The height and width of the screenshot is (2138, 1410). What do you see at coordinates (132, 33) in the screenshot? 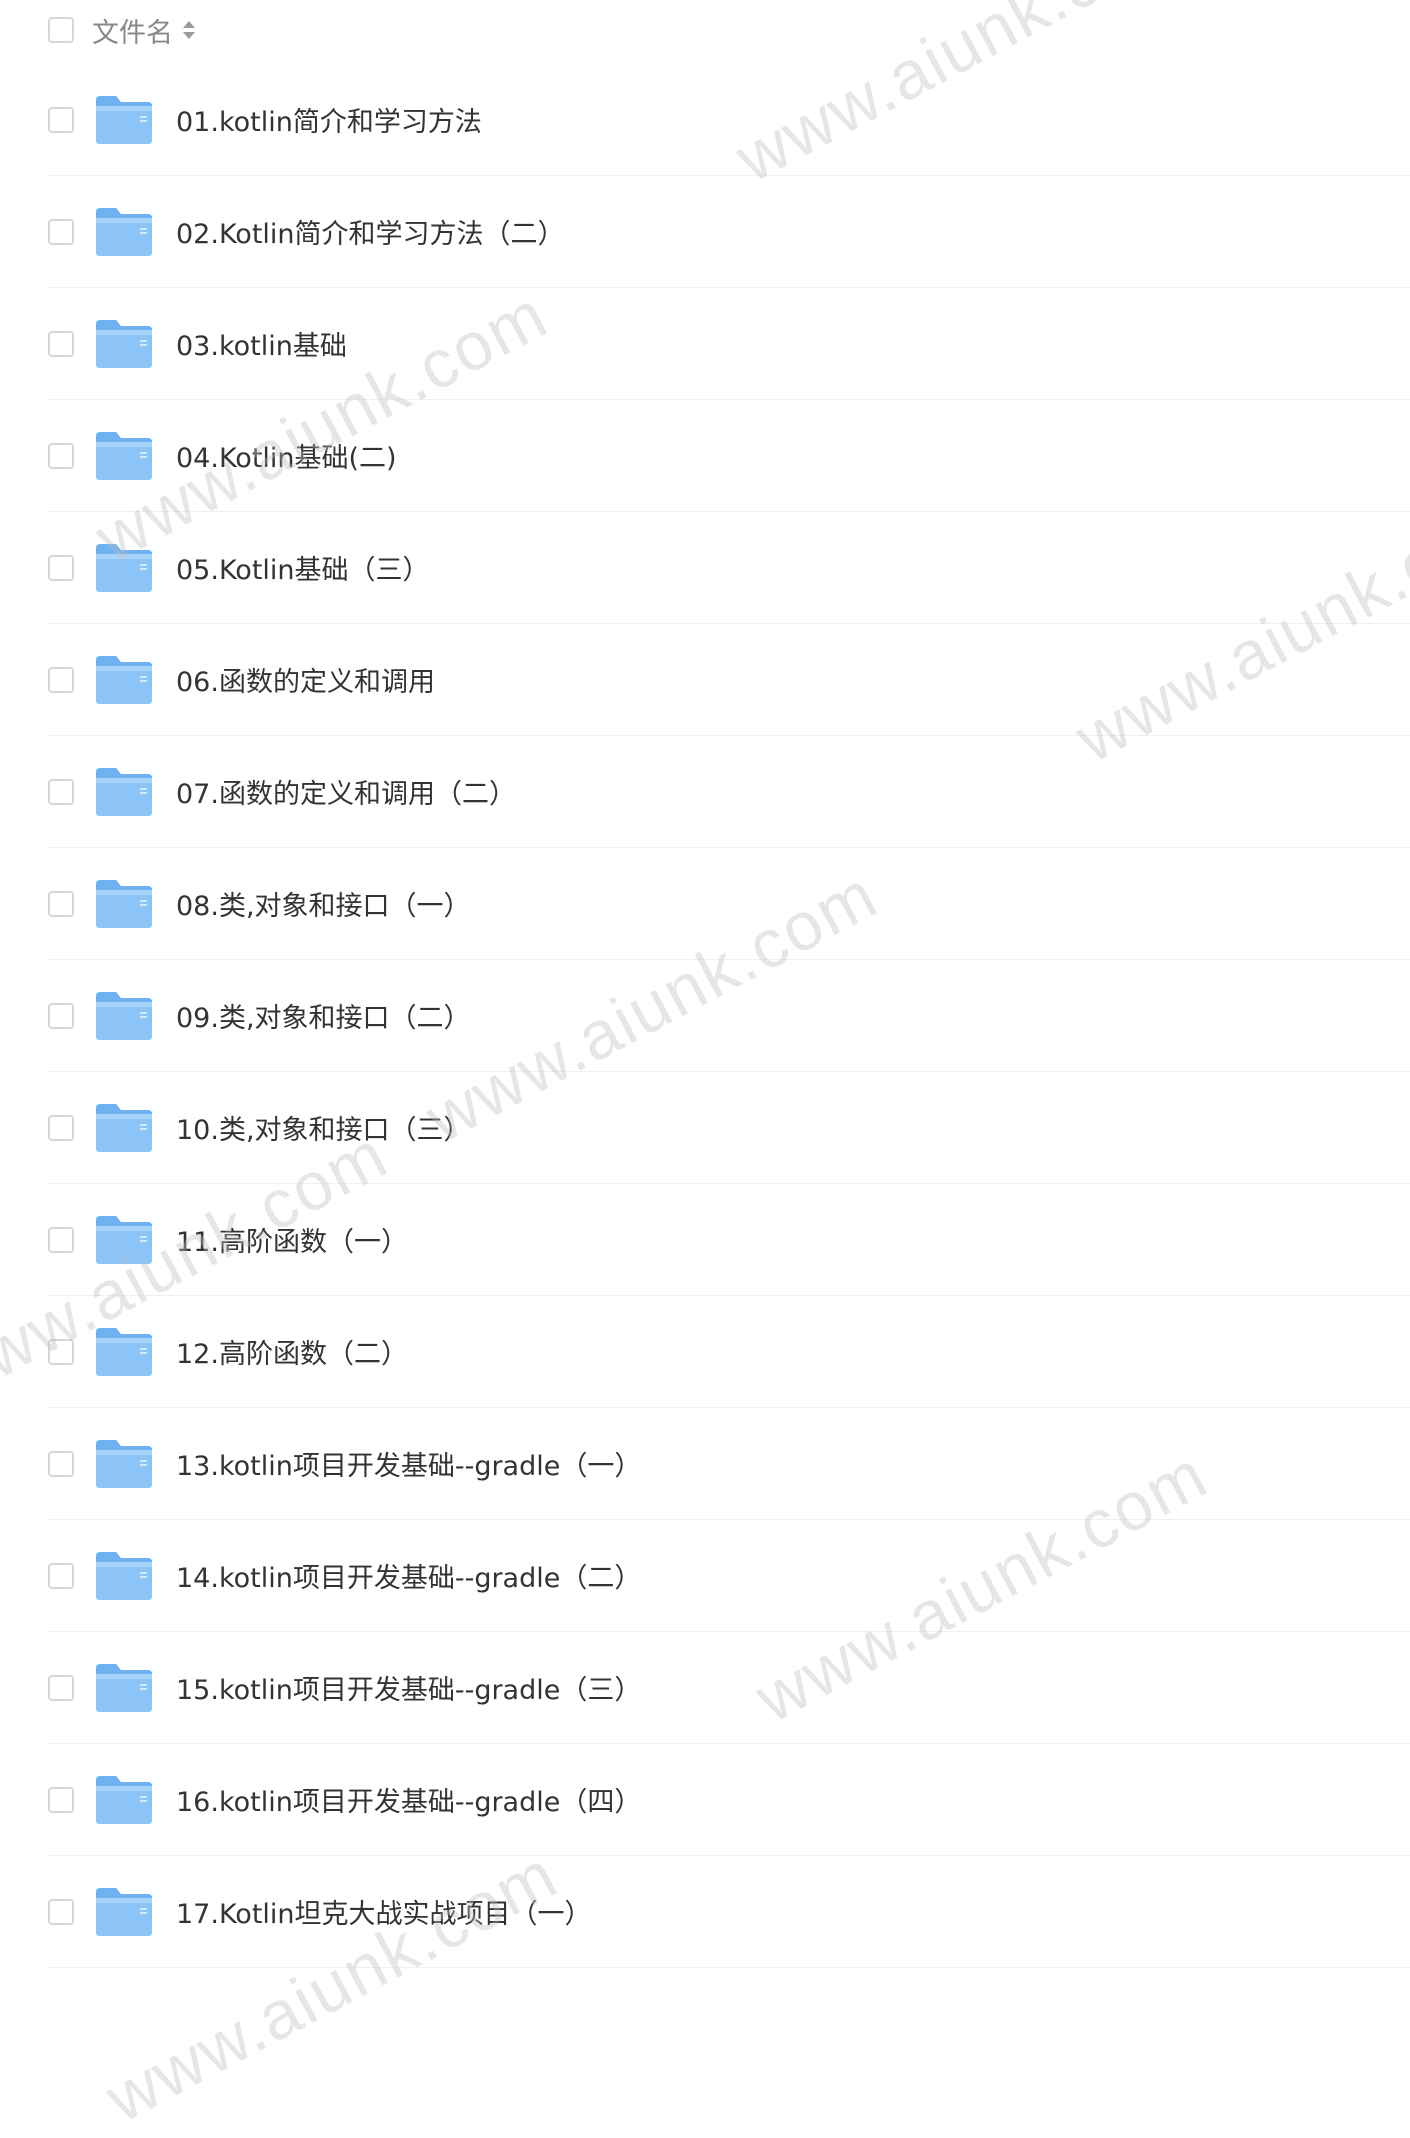
I see `column-label: 文件名` at bounding box center [132, 33].